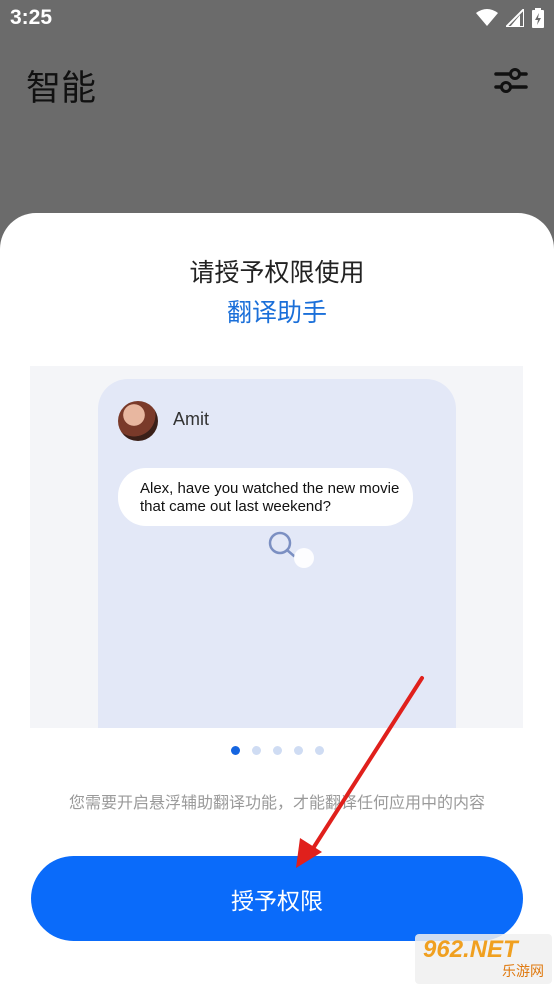  I want to click on sliders-icon, so click(511, 80).